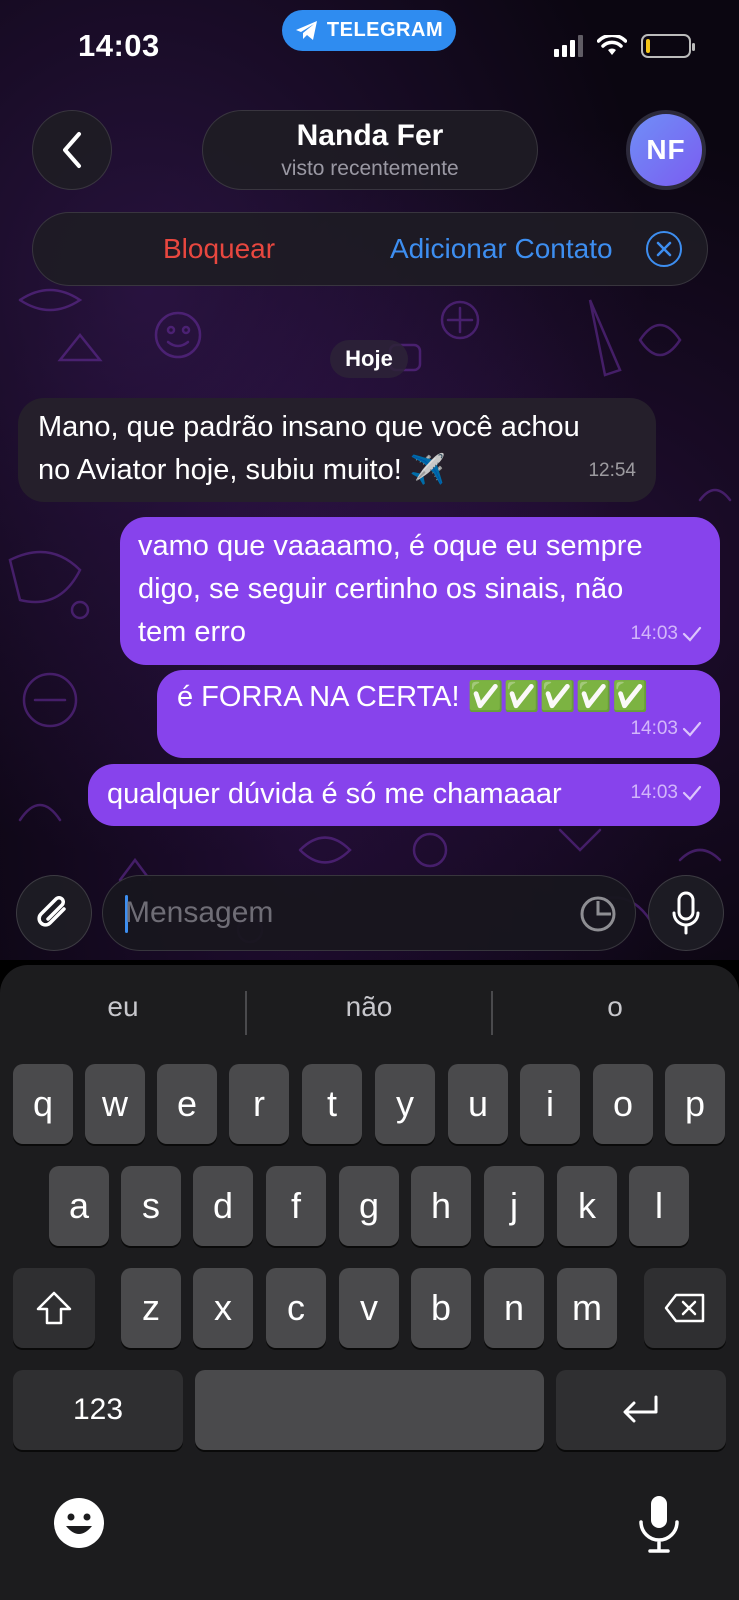 The image size is (739, 1600). What do you see at coordinates (695, 1104) in the screenshot?
I see `key-p: p` at bounding box center [695, 1104].